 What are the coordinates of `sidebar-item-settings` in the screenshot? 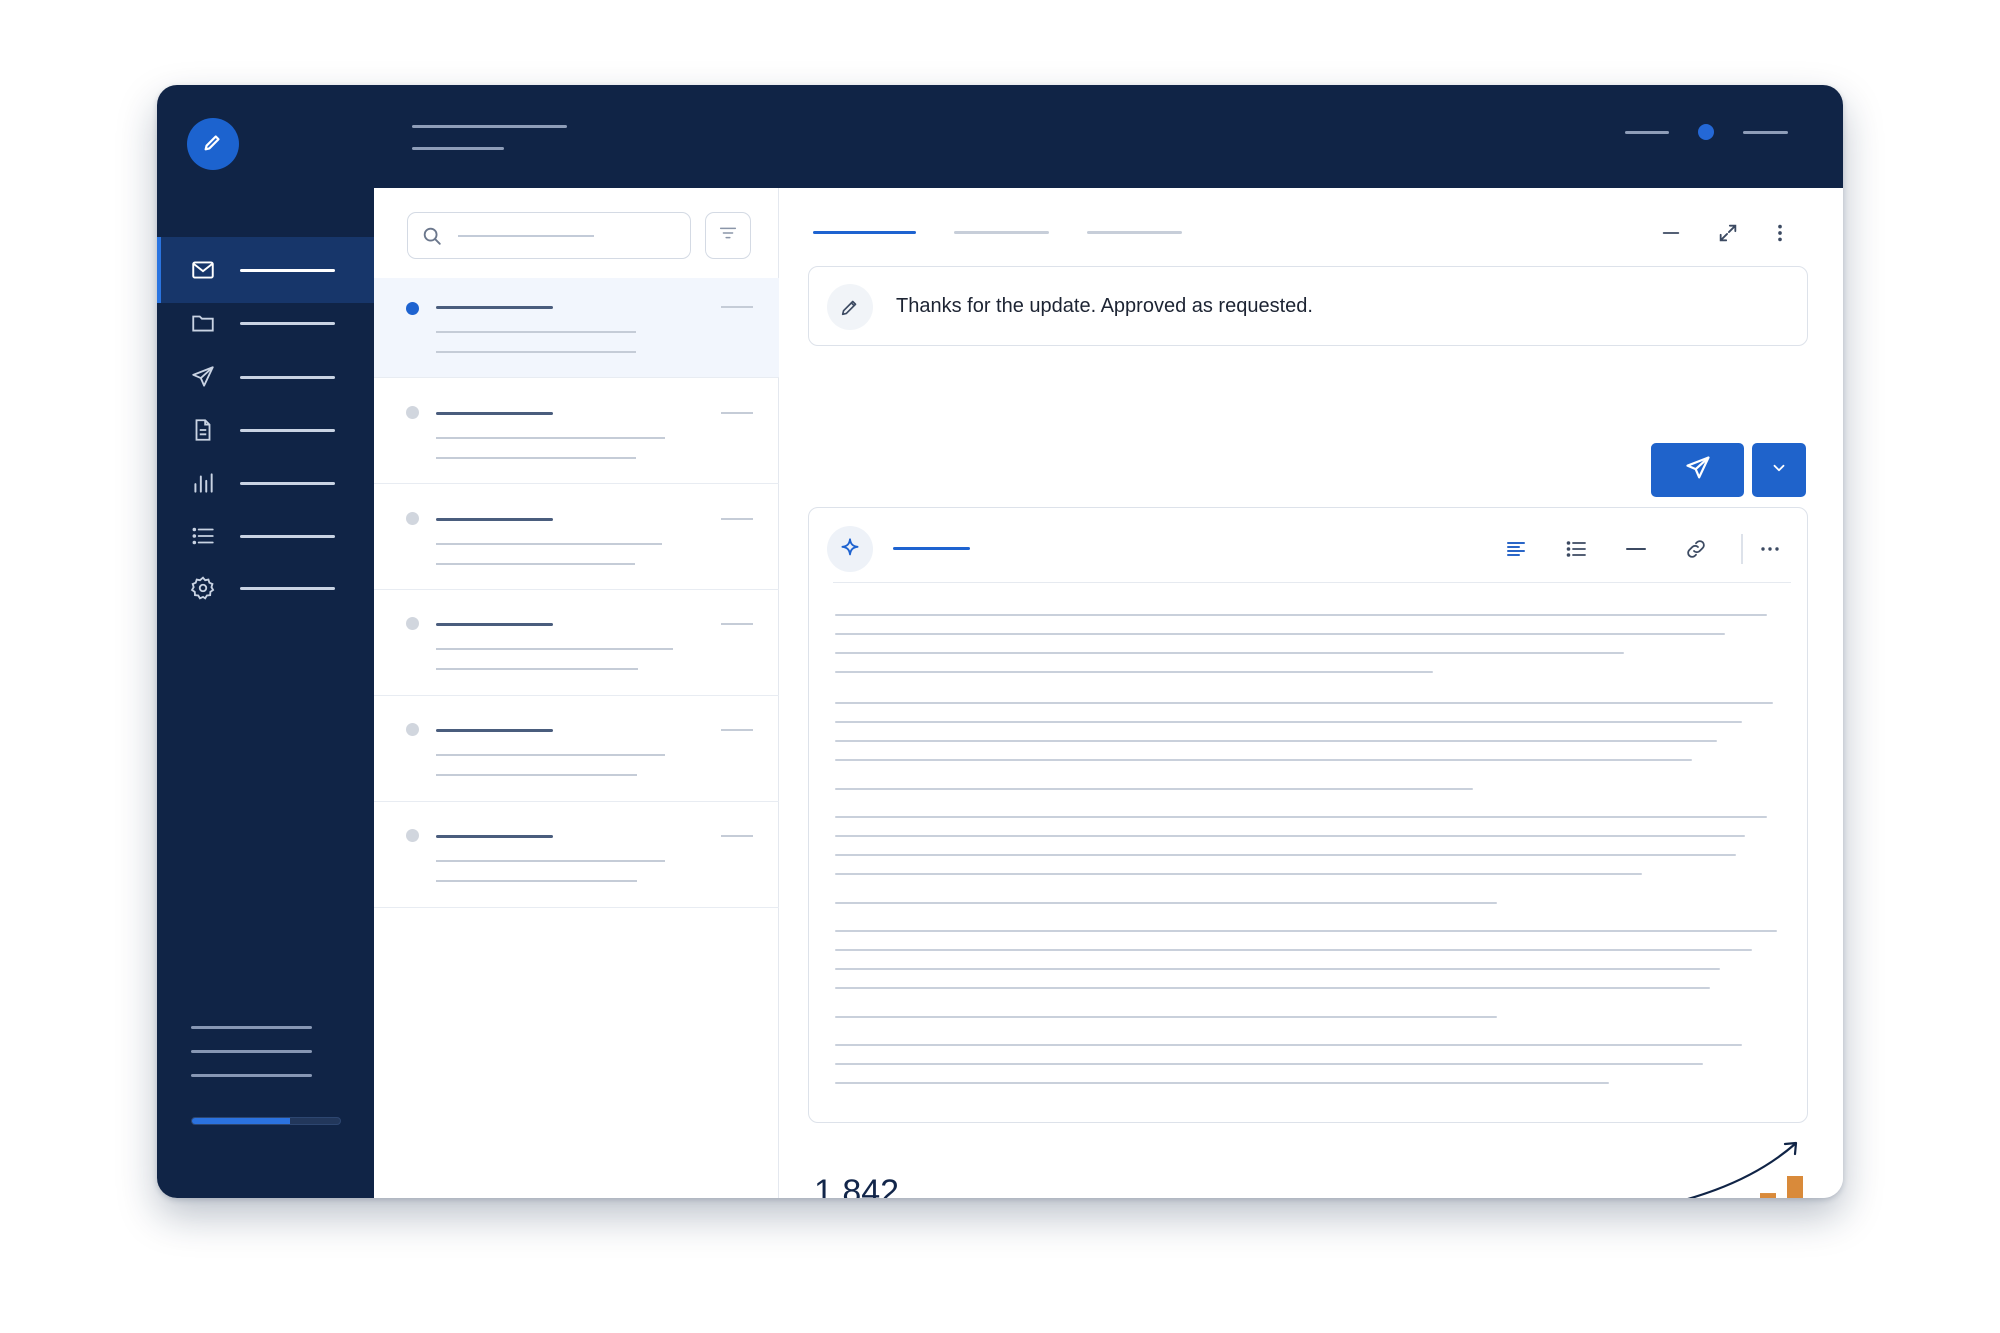 It's located at (265, 588).